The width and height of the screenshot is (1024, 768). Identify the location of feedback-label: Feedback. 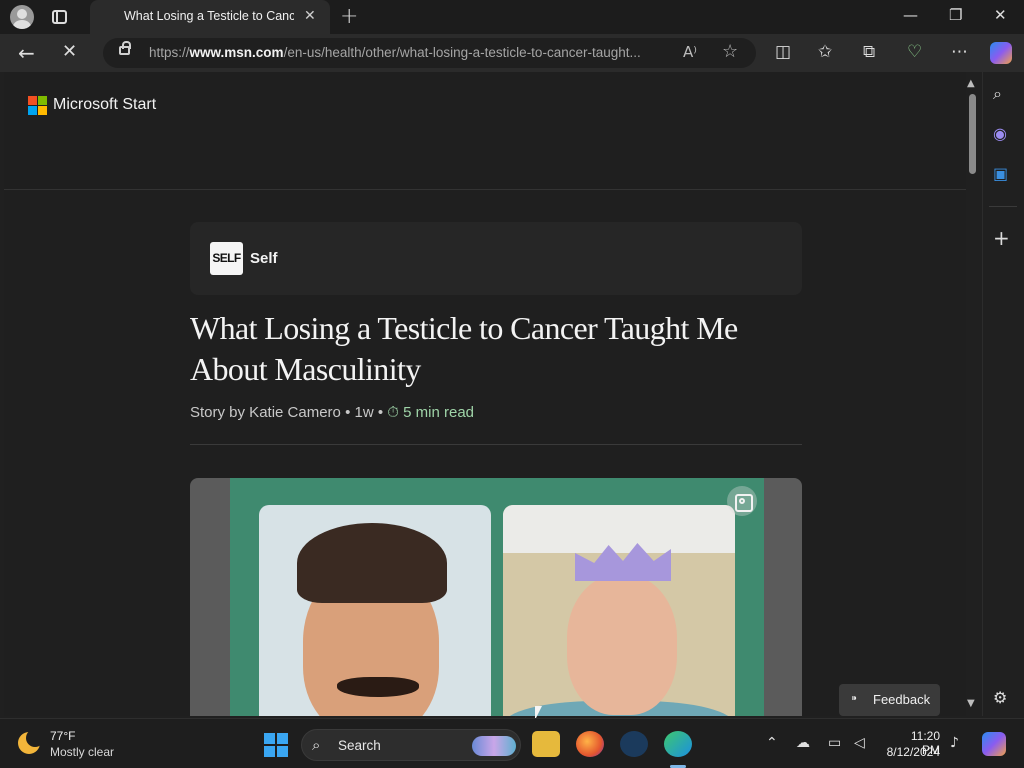
(902, 699).